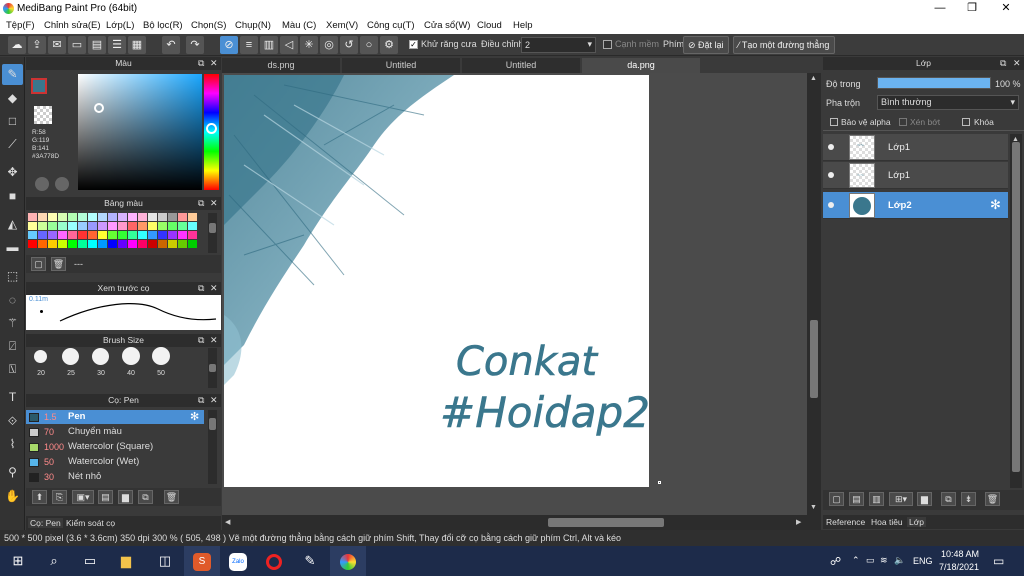  I want to click on zalo-icon: Zalo, so click(238, 561).